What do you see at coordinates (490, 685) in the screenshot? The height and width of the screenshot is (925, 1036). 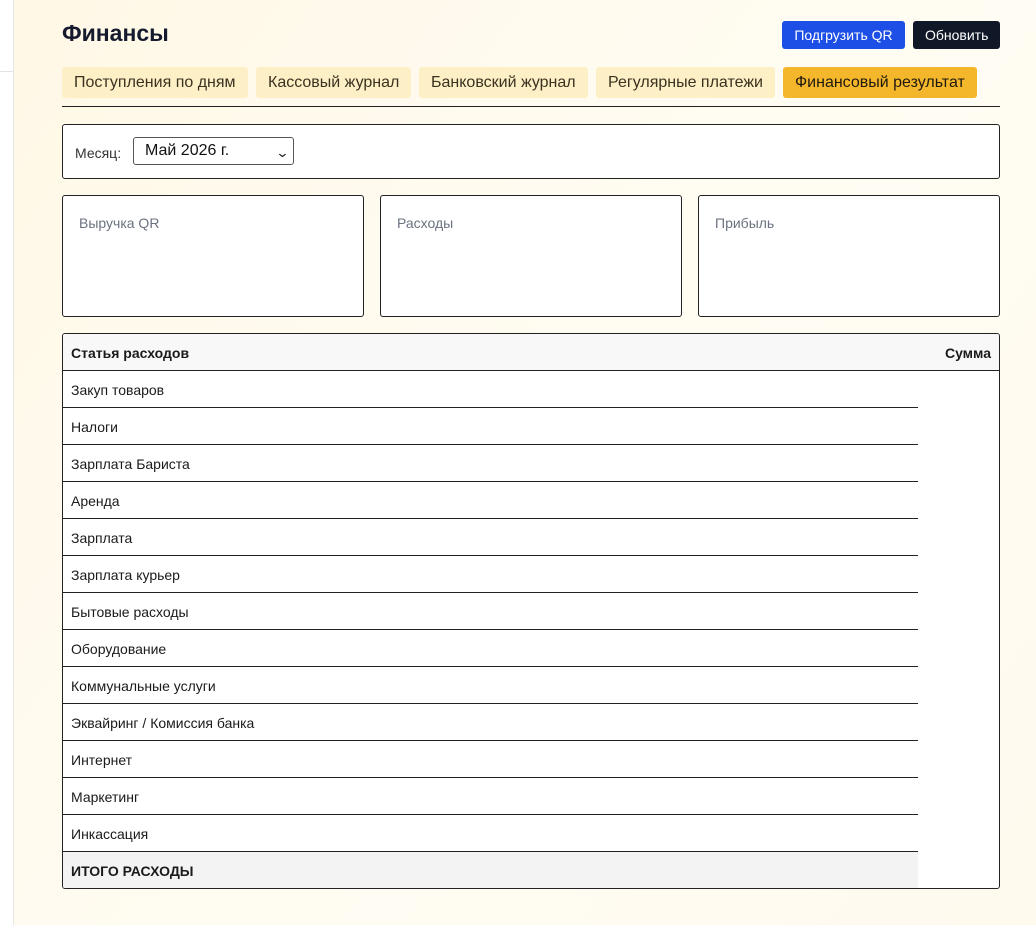 I see `table-row: Коммунальные услуги` at bounding box center [490, 685].